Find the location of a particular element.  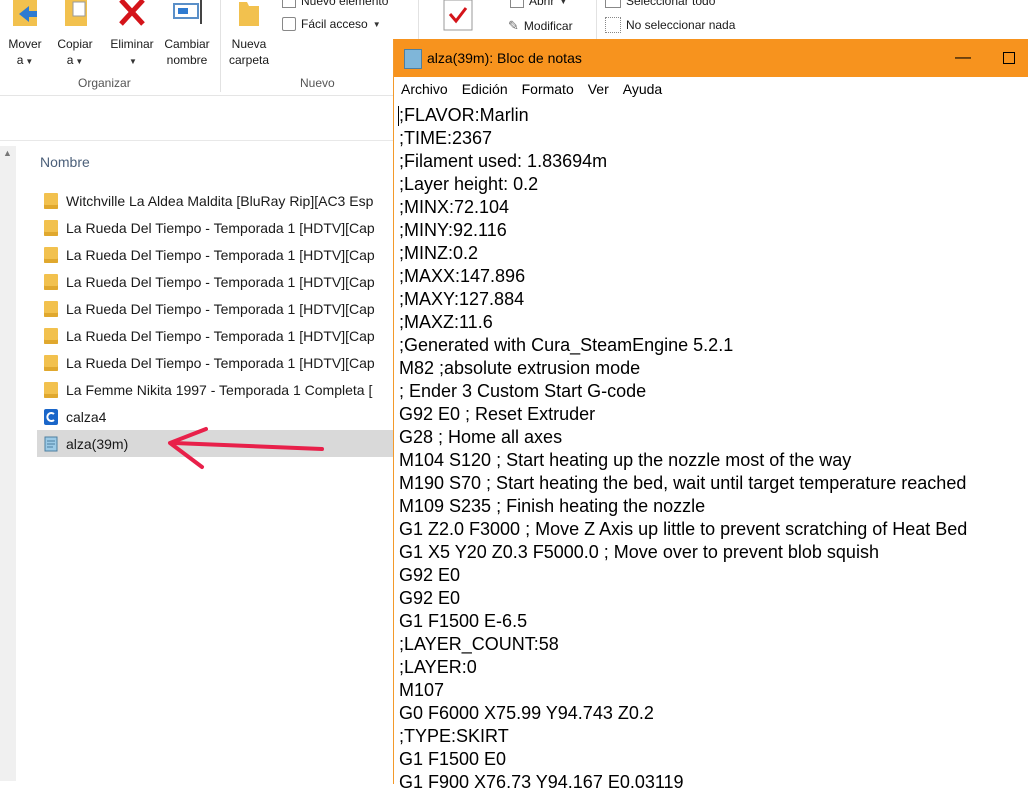

new-folder-button: Nueva carpeta is located at coordinates (249, 34).